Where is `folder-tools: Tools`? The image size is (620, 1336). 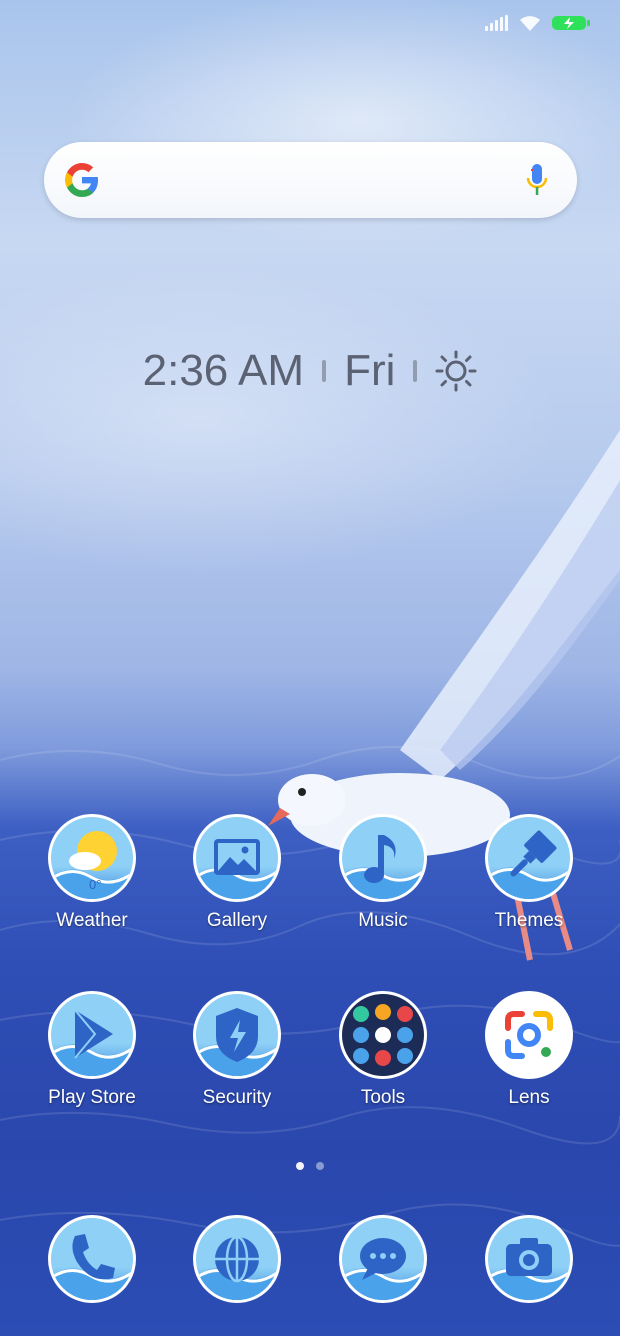 folder-tools: Tools is located at coordinates (383, 1050).